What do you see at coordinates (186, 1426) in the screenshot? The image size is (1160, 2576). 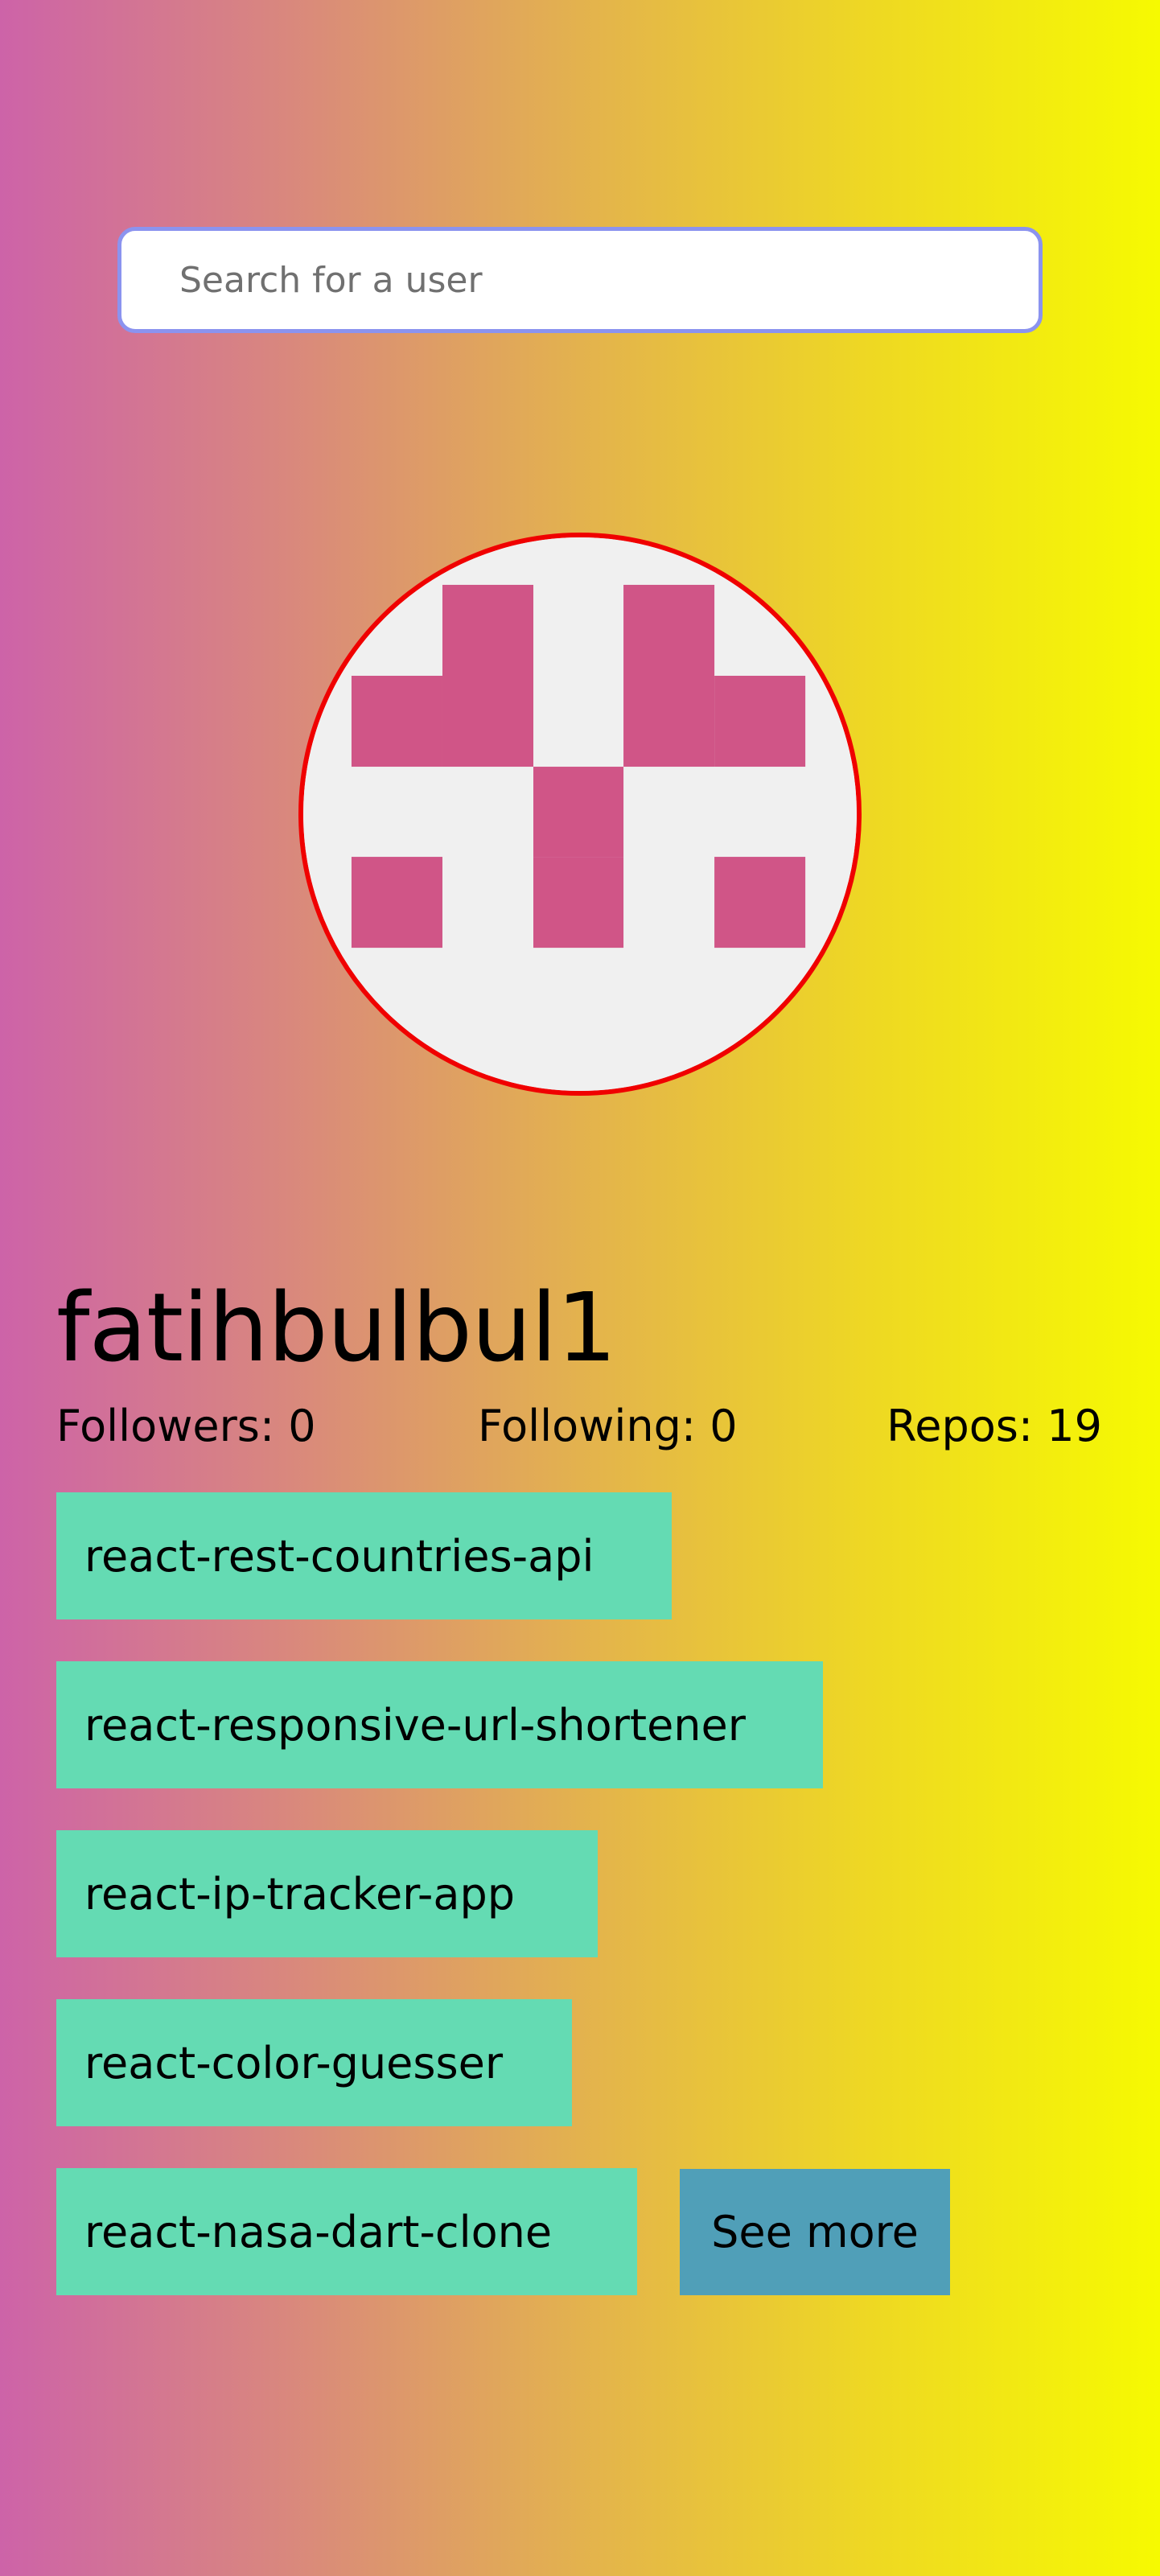 I see `followers-count: Followers: 0` at bounding box center [186, 1426].